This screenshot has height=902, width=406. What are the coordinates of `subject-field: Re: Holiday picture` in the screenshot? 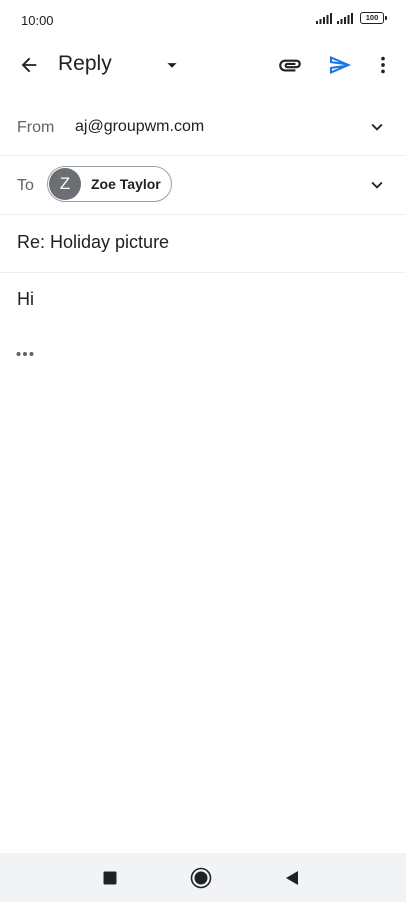 It's located at (93, 242).